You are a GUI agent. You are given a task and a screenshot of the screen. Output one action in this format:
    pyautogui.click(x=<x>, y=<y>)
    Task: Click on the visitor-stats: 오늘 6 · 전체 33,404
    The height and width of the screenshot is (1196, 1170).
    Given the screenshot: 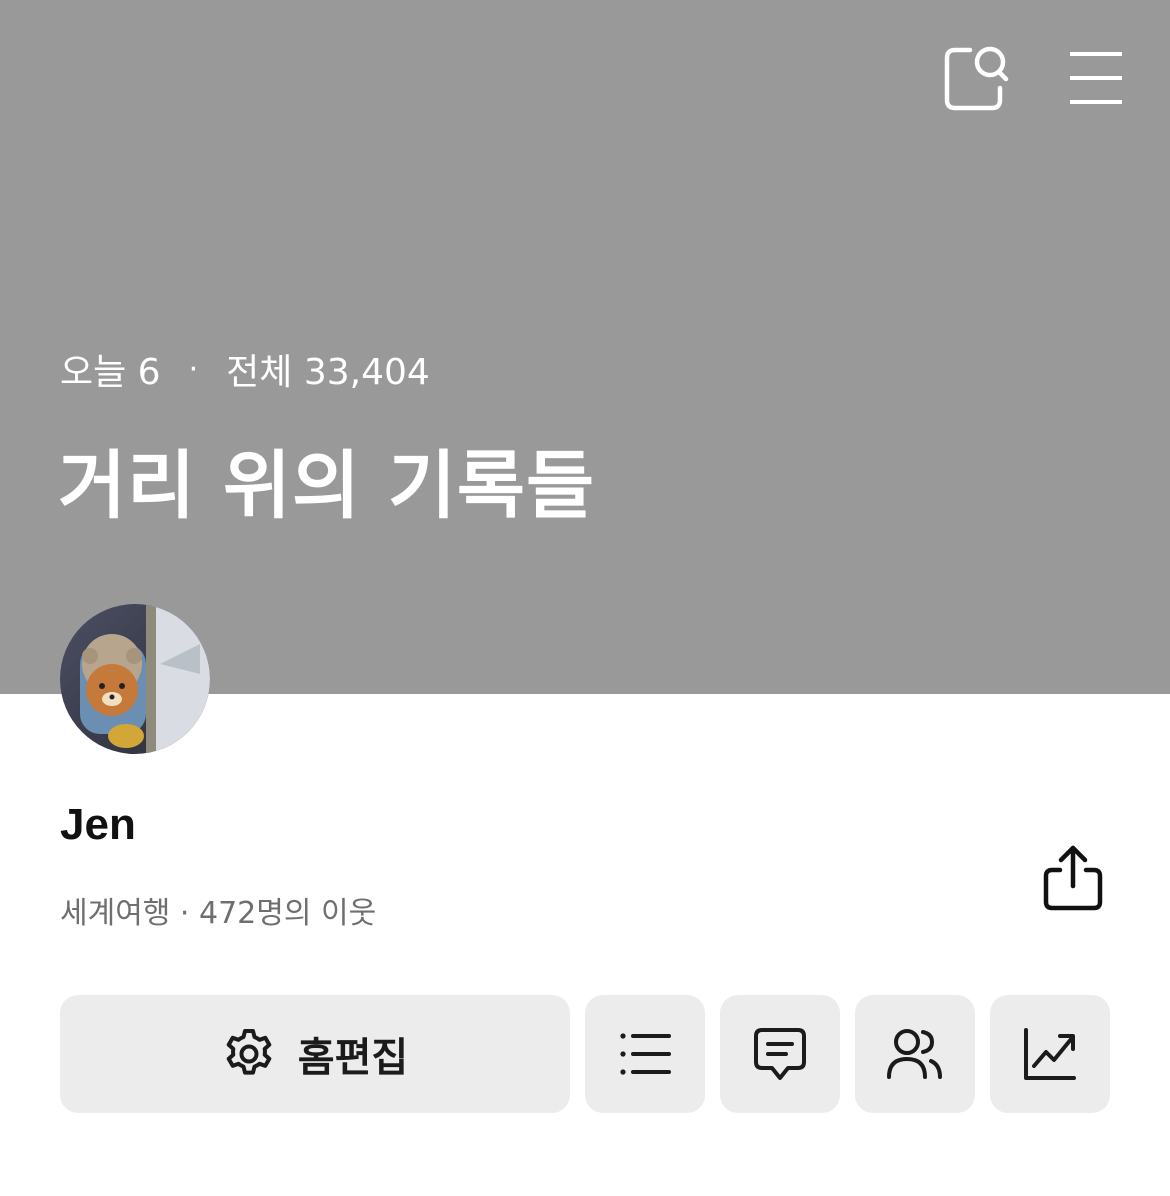 What is the action you would take?
    pyautogui.click(x=245, y=370)
    